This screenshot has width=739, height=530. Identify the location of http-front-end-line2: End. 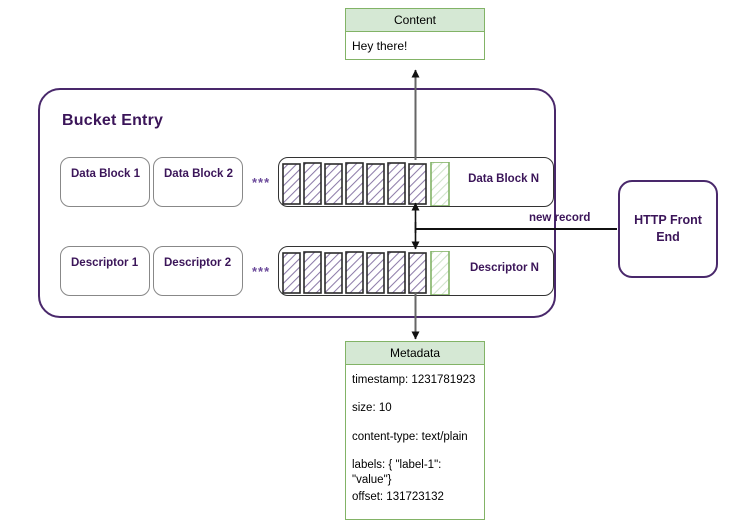
(668, 237).